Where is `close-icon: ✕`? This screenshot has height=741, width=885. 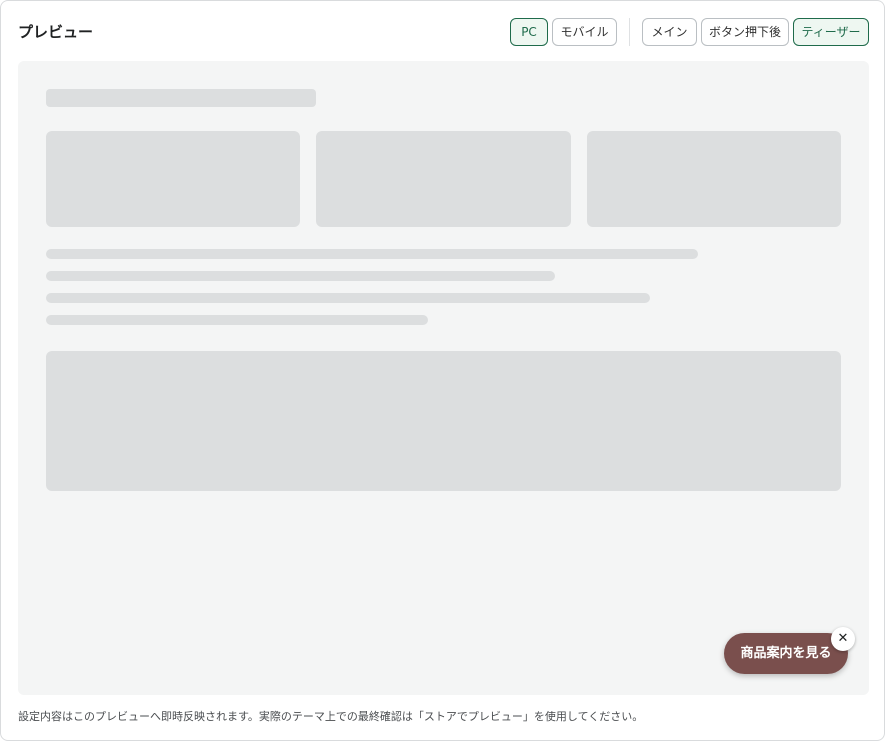
close-icon: ✕ is located at coordinates (843, 639).